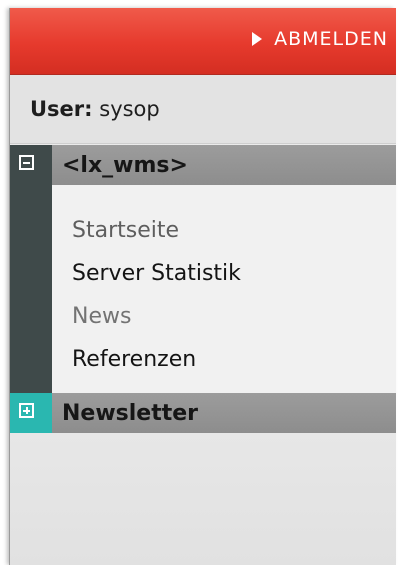  What do you see at coordinates (203, 41) in the screenshot?
I see `top-bar: ABMELDEN` at bounding box center [203, 41].